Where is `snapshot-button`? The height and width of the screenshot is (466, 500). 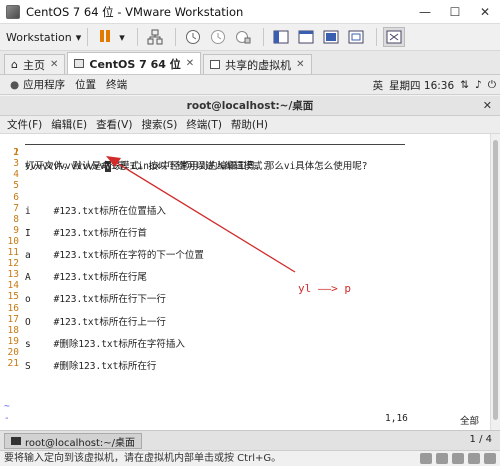 snapshot-button is located at coordinates (193, 37).